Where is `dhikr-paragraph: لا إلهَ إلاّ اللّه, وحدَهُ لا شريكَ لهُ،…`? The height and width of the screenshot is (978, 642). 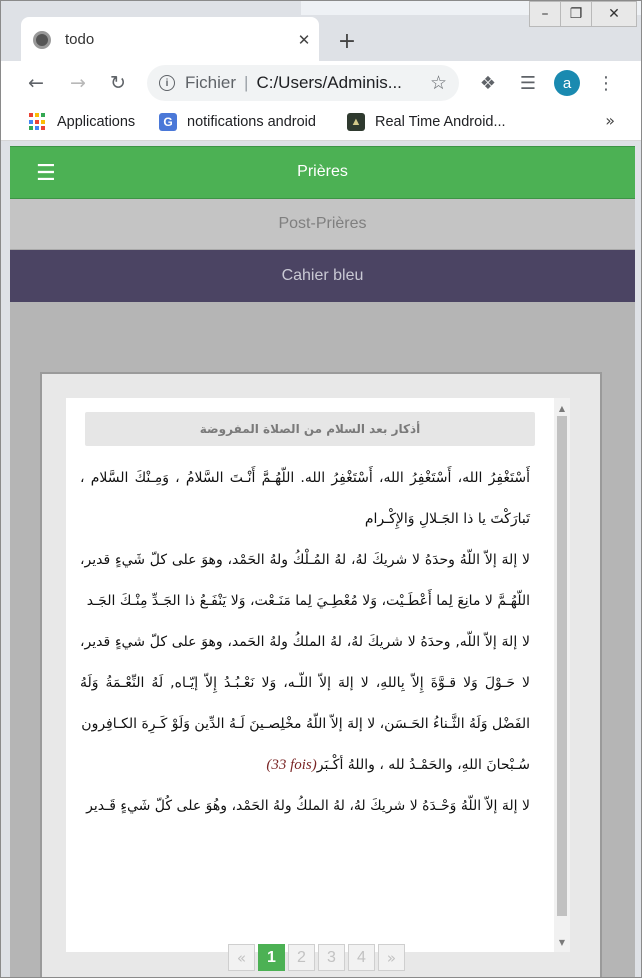 dhikr-paragraph: لا إلهَ إلاّ اللّه, وحدَهُ لا شريكَ لهُ،… is located at coordinates (305, 683).